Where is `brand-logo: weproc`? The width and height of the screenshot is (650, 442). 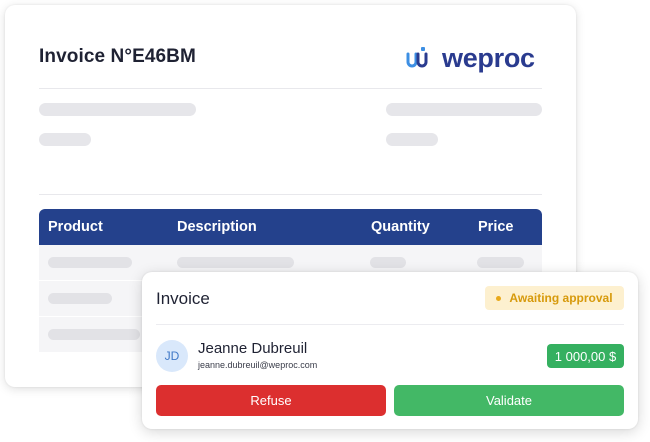 brand-logo: weproc is located at coordinates (470, 58).